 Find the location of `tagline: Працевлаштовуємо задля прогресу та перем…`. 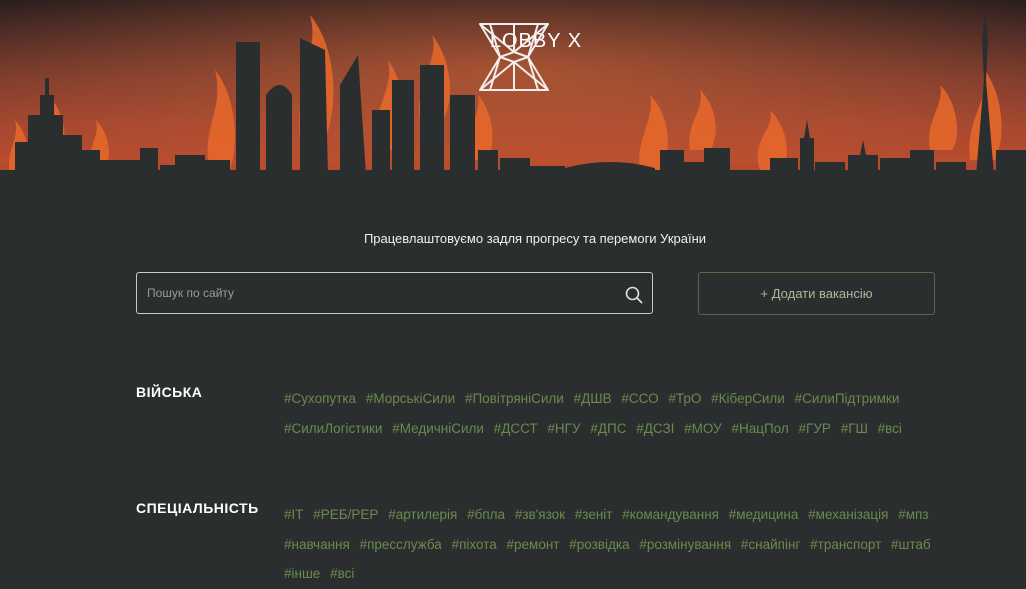

tagline: Працевлаштовуємо задля прогресу та перем… is located at coordinates (535, 238).